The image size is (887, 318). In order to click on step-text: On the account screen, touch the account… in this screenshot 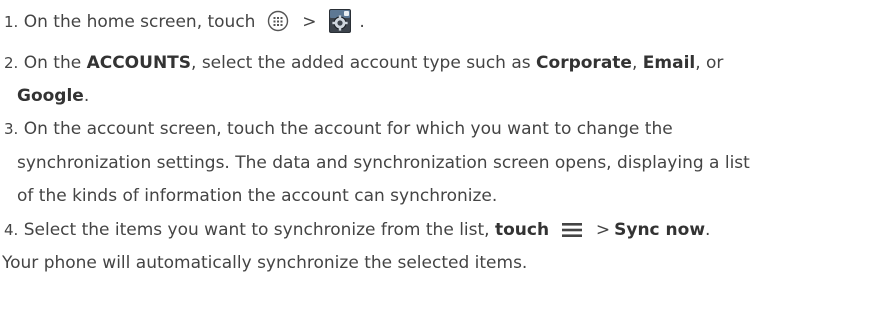, I will do `click(345, 129)`.